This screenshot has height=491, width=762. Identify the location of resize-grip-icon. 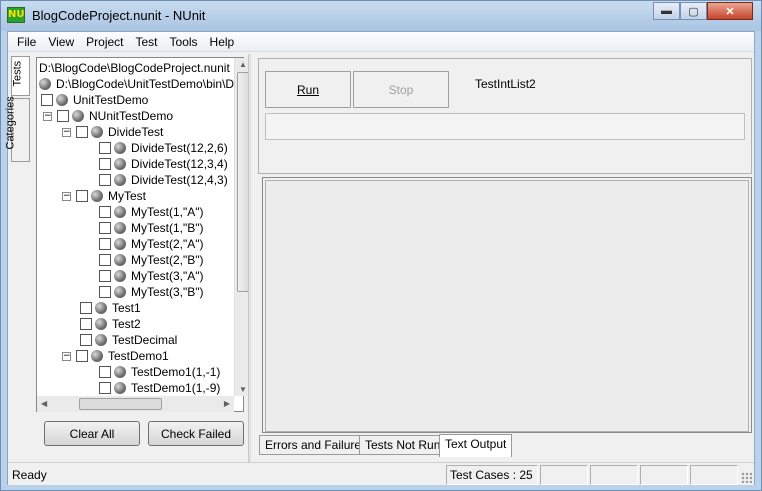
(746, 477).